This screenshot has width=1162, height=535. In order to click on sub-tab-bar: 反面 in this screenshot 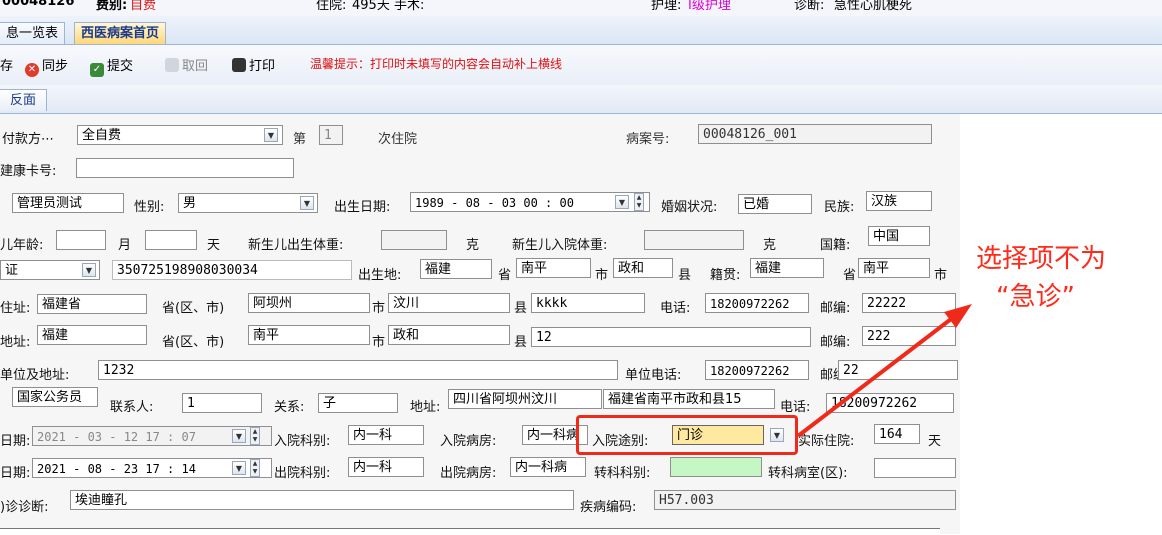, I will do `click(581, 99)`.